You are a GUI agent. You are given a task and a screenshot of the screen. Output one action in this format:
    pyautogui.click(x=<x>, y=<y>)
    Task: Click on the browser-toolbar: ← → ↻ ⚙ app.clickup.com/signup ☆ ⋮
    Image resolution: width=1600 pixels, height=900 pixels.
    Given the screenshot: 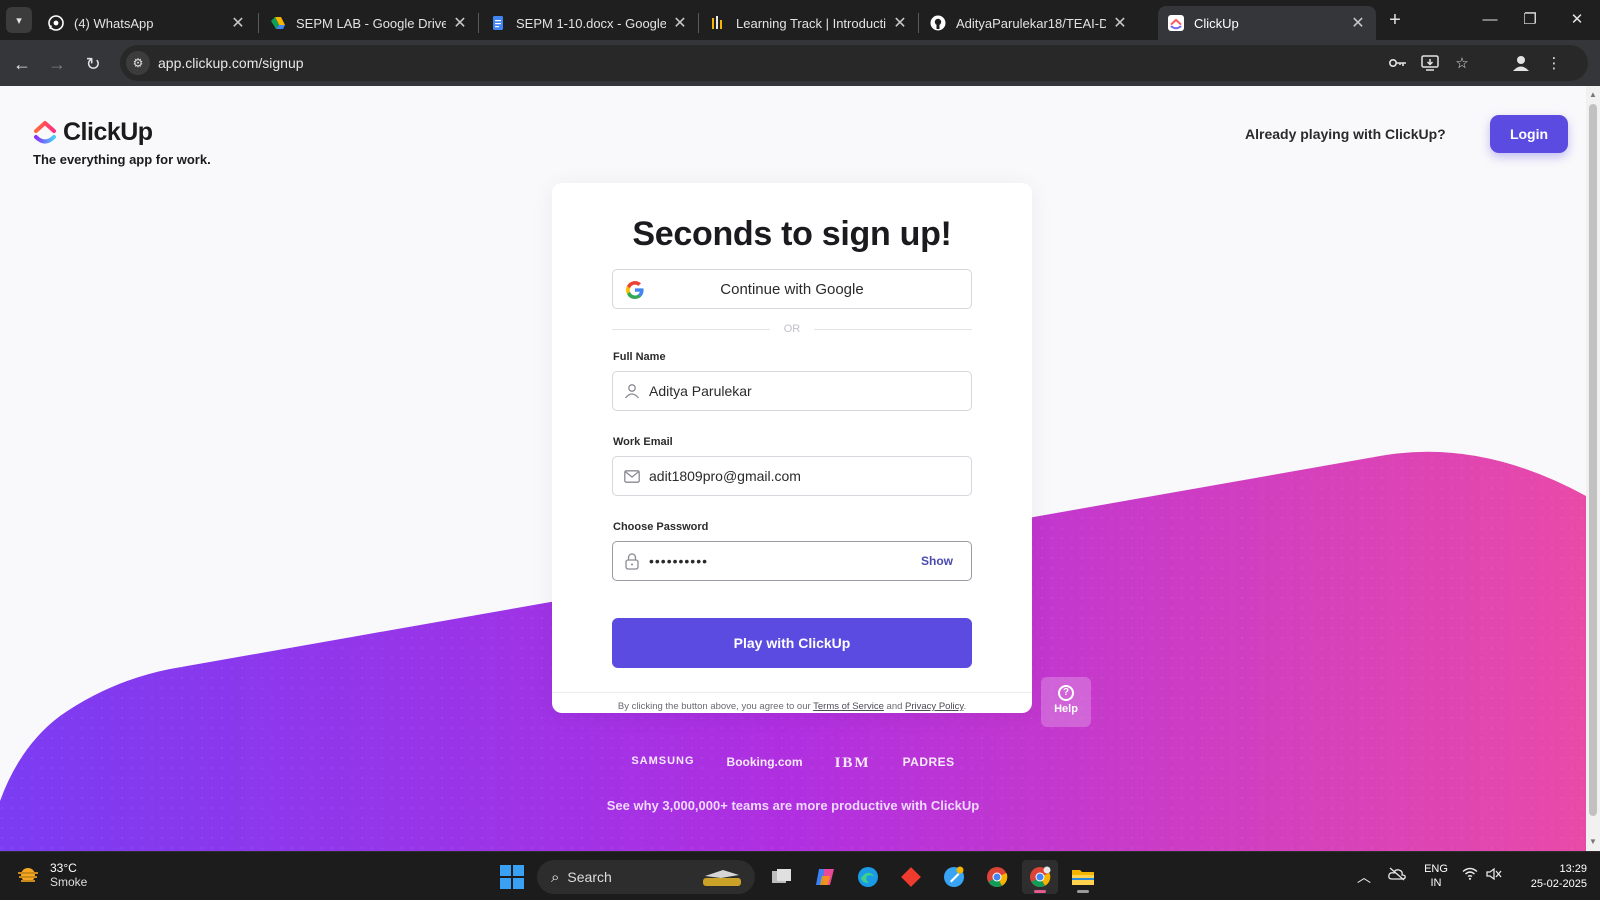 What is the action you would take?
    pyautogui.click(x=800, y=63)
    